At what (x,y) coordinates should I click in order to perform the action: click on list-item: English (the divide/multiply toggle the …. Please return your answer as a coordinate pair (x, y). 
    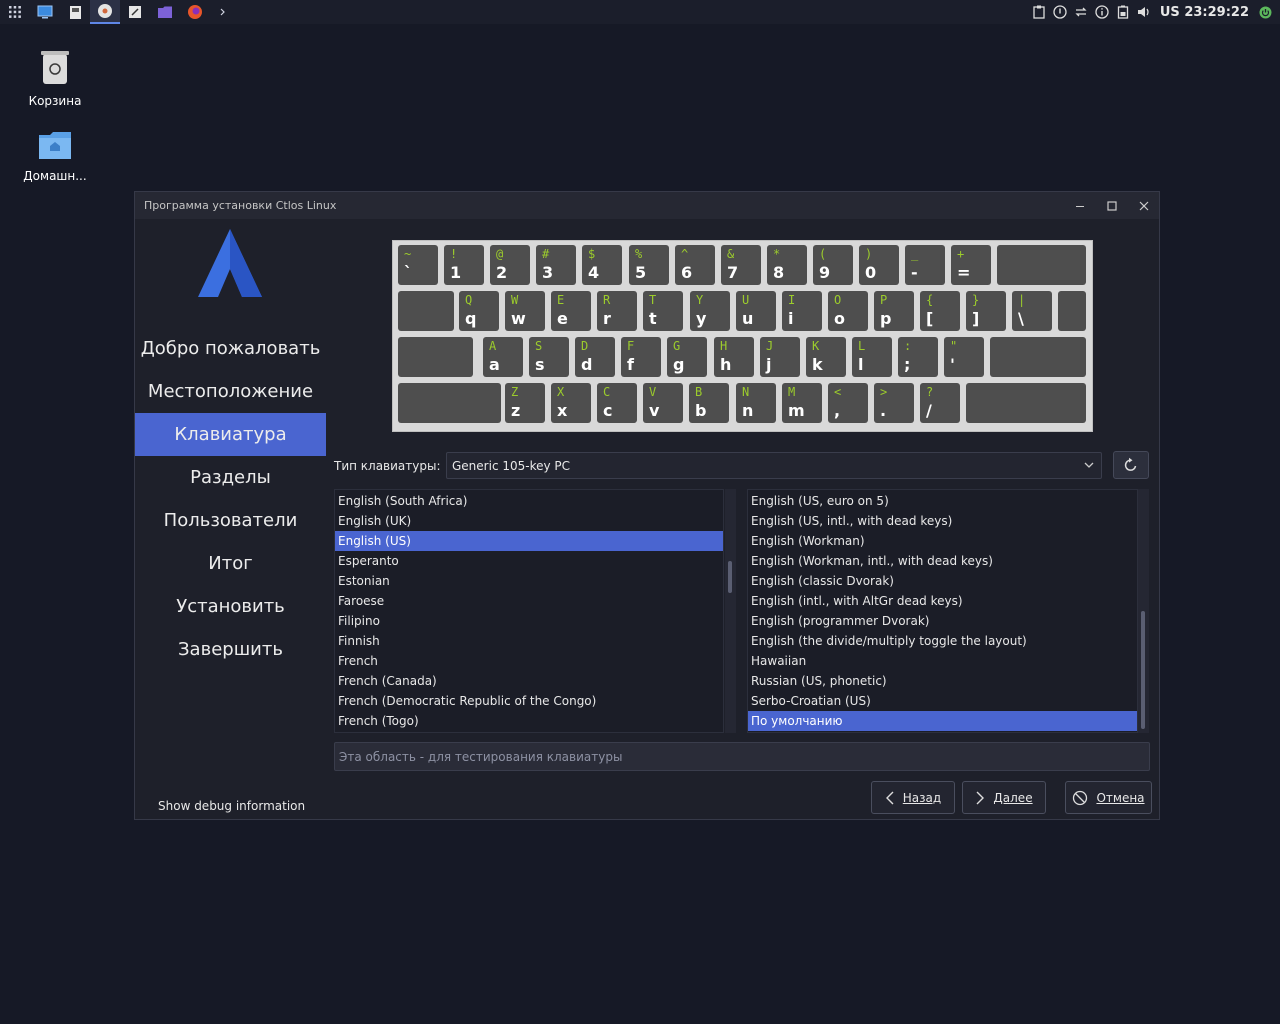
    Looking at the image, I should click on (942, 641).